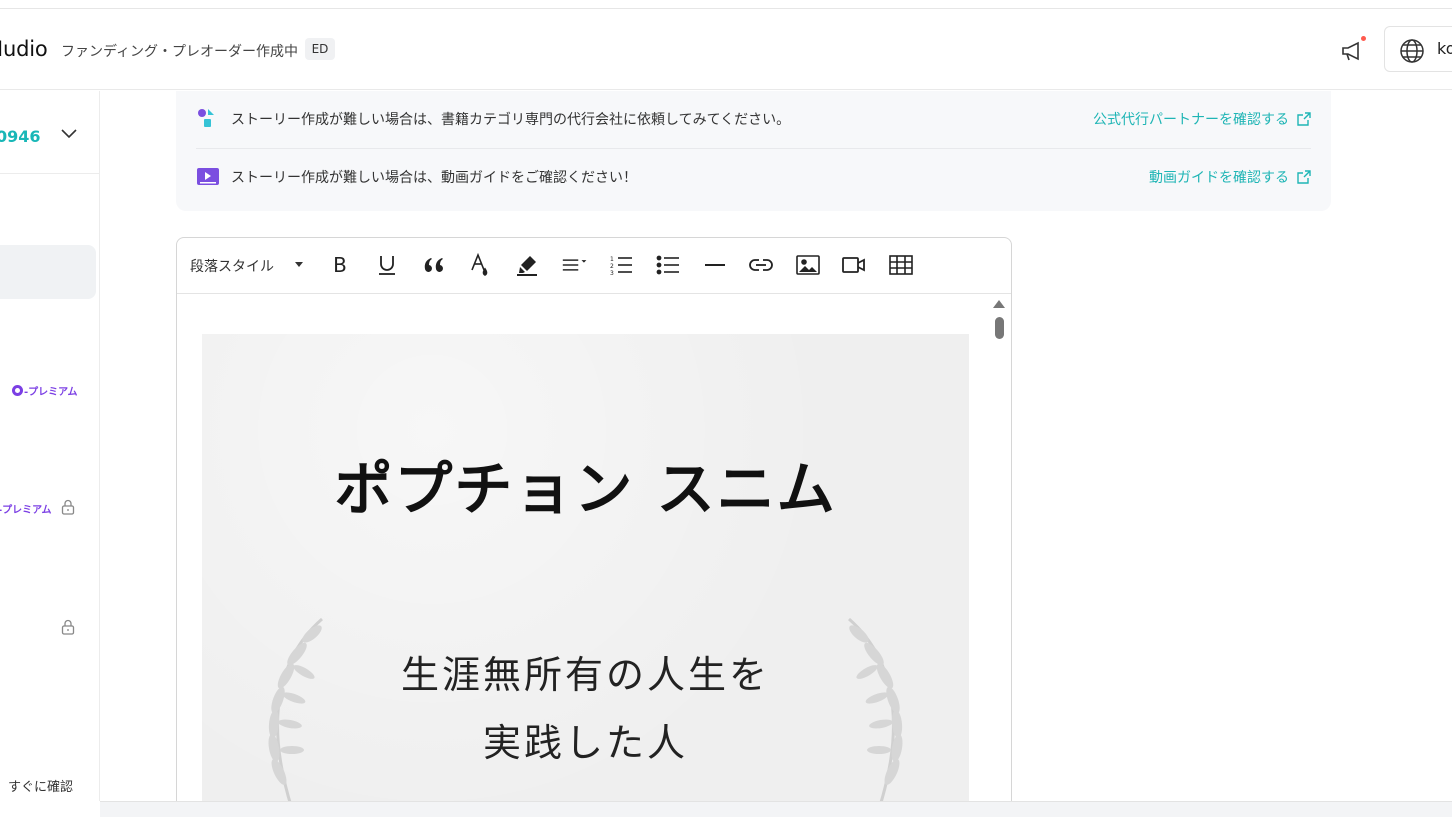 The height and width of the screenshot is (817, 1452). I want to click on sidebar: 0946 -プレミアム -プレミアム すぐに確認, so click(50, 446).